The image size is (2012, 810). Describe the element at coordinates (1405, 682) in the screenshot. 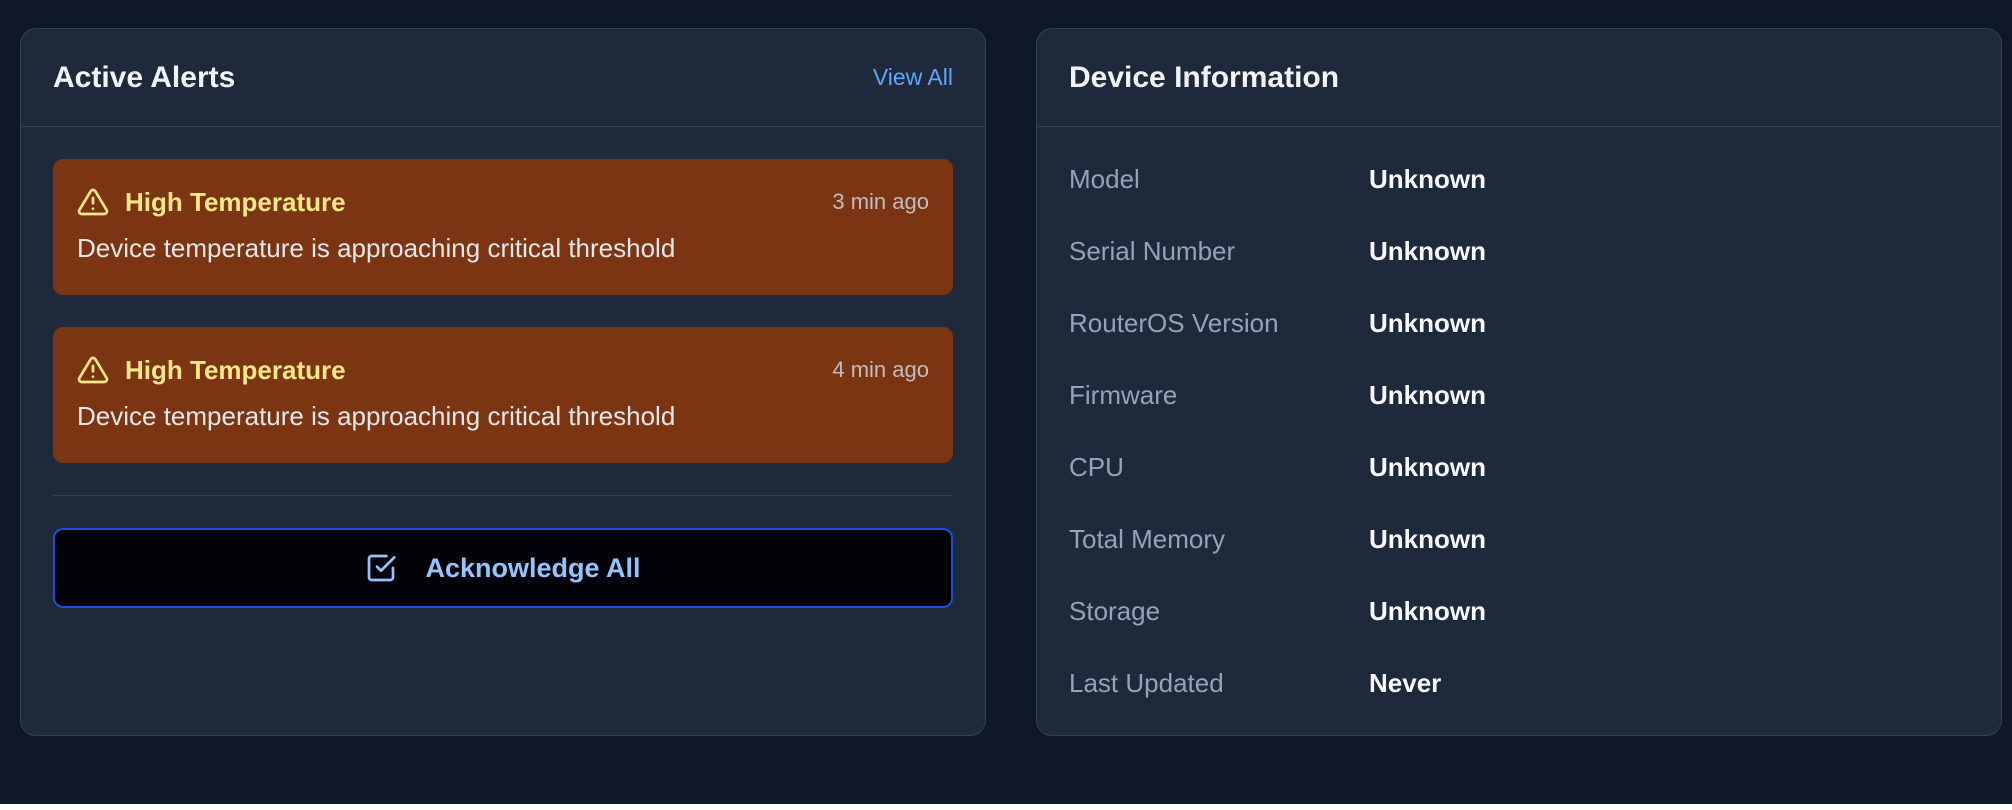

I see `info-value: Never` at that location.